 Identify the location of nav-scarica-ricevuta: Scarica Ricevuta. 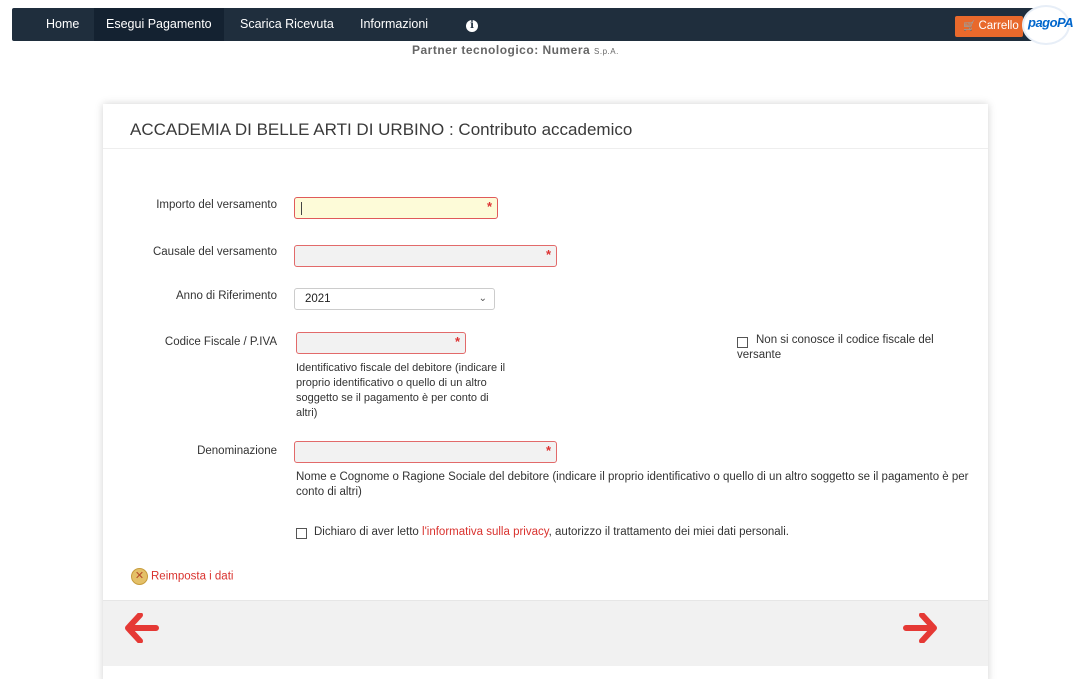
(287, 24).